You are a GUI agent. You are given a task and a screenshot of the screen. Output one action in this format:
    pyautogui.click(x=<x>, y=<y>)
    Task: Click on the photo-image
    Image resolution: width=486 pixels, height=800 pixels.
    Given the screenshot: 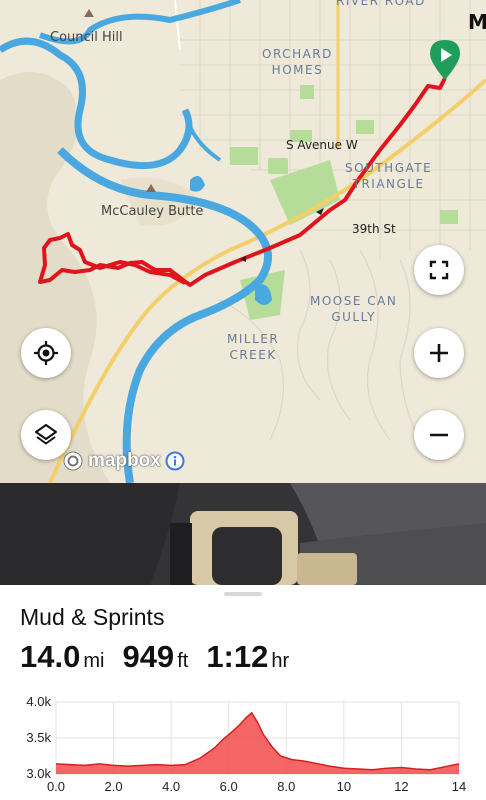 What is the action you would take?
    pyautogui.click(x=243, y=534)
    